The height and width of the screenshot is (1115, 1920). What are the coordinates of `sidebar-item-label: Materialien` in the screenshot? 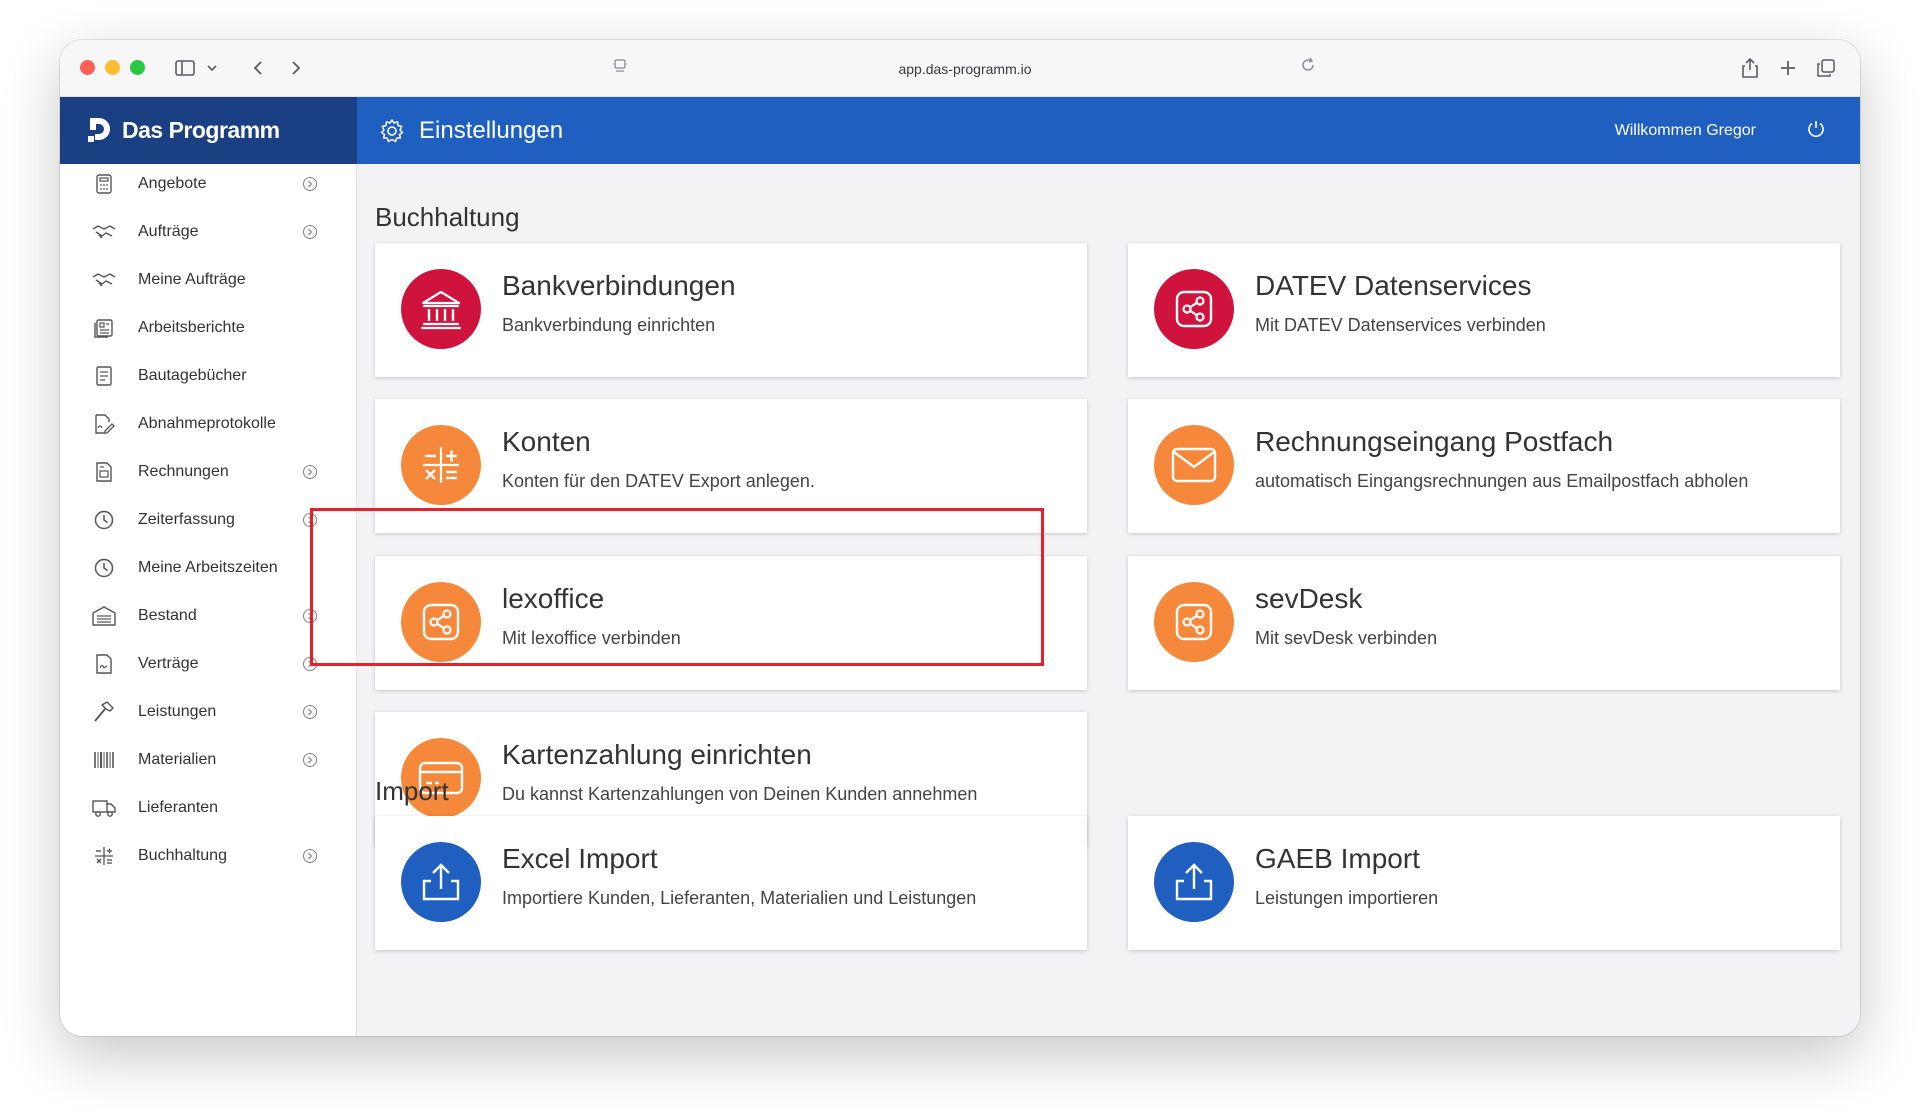 It's located at (177, 759).